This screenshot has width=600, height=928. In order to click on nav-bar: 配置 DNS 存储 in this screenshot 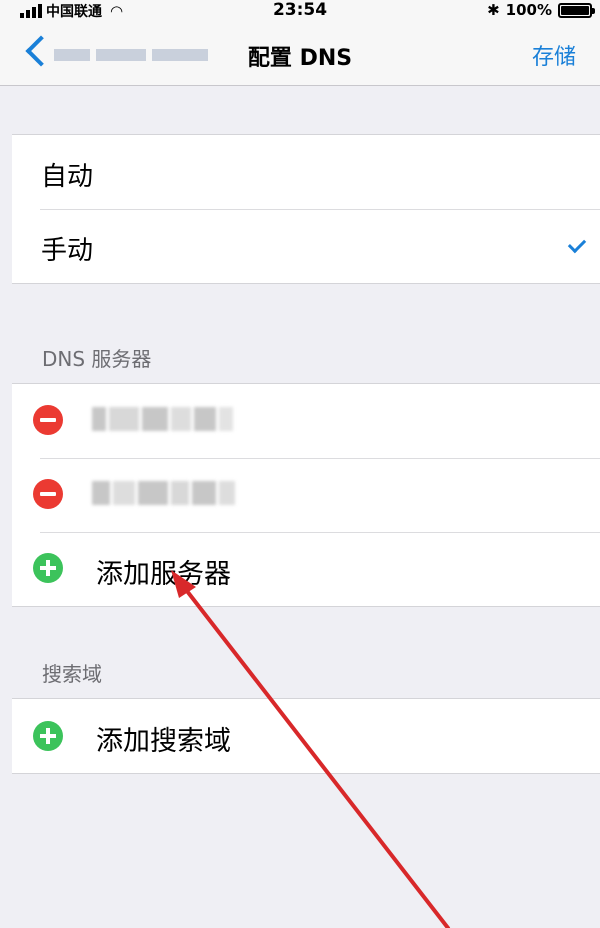, I will do `click(300, 55)`.